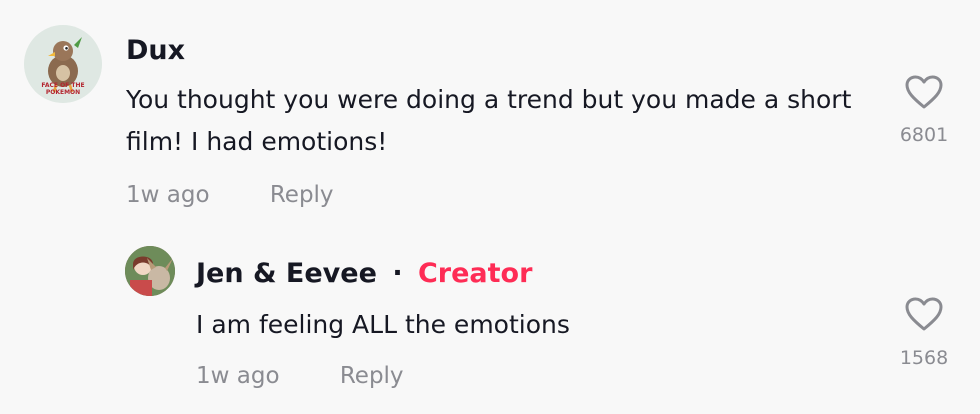 The width and height of the screenshot is (980, 414). What do you see at coordinates (63, 89) in the screenshot?
I see `avatar-caption: FACE OF THE POKEMON` at bounding box center [63, 89].